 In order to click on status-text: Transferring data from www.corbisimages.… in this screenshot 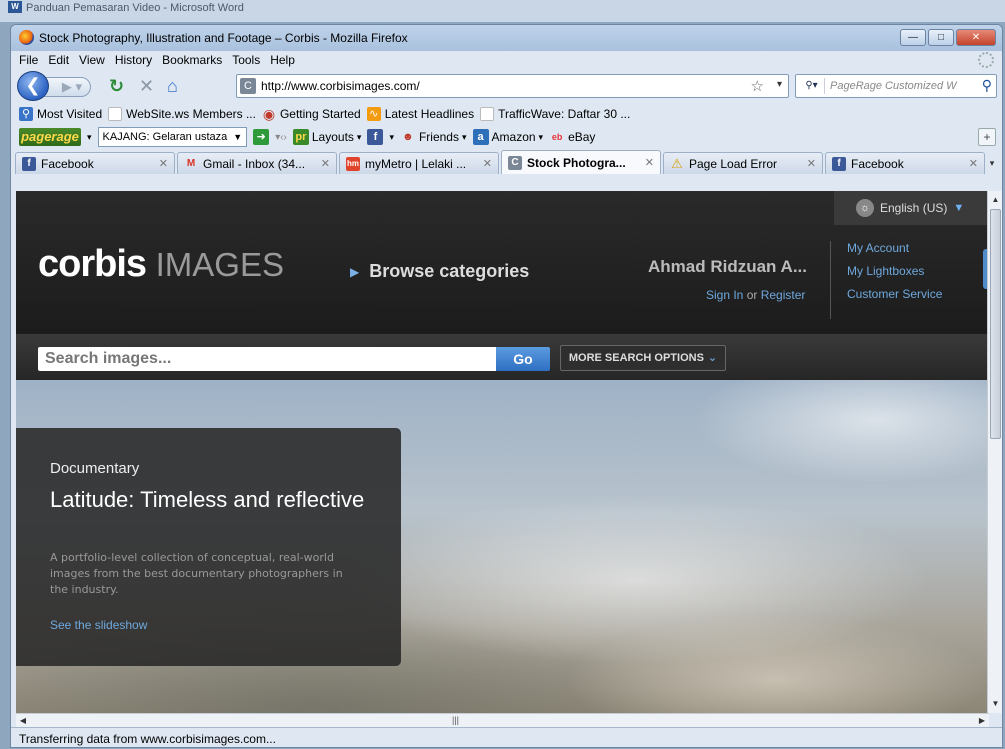, I will do `click(147, 739)`.